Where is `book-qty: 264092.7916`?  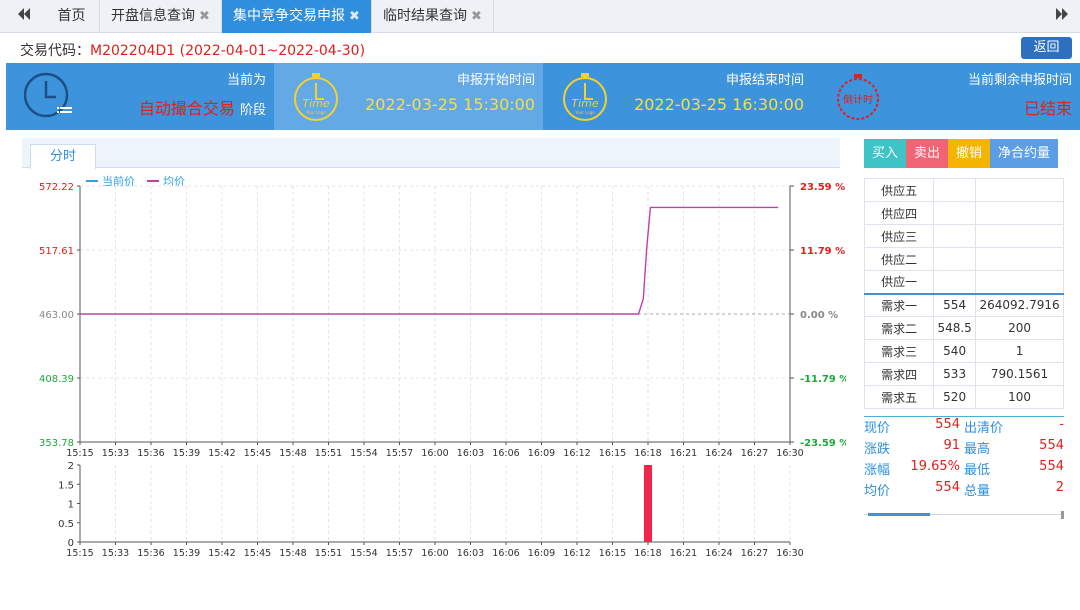 book-qty: 264092.7916 is located at coordinates (1019, 304).